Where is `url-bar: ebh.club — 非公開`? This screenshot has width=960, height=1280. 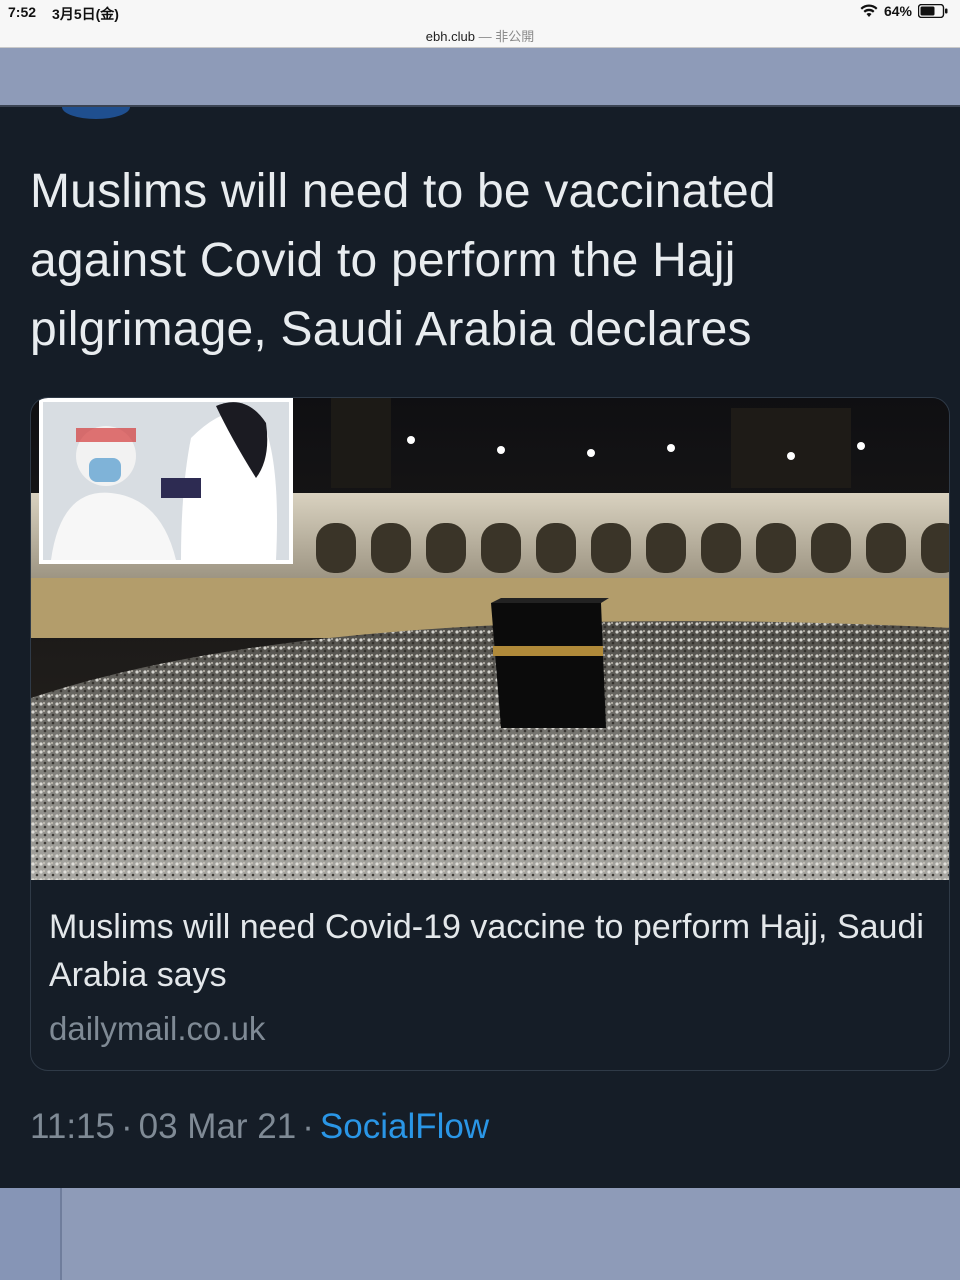 url-bar: ebh.club — 非公開 is located at coordinates (480, 36).